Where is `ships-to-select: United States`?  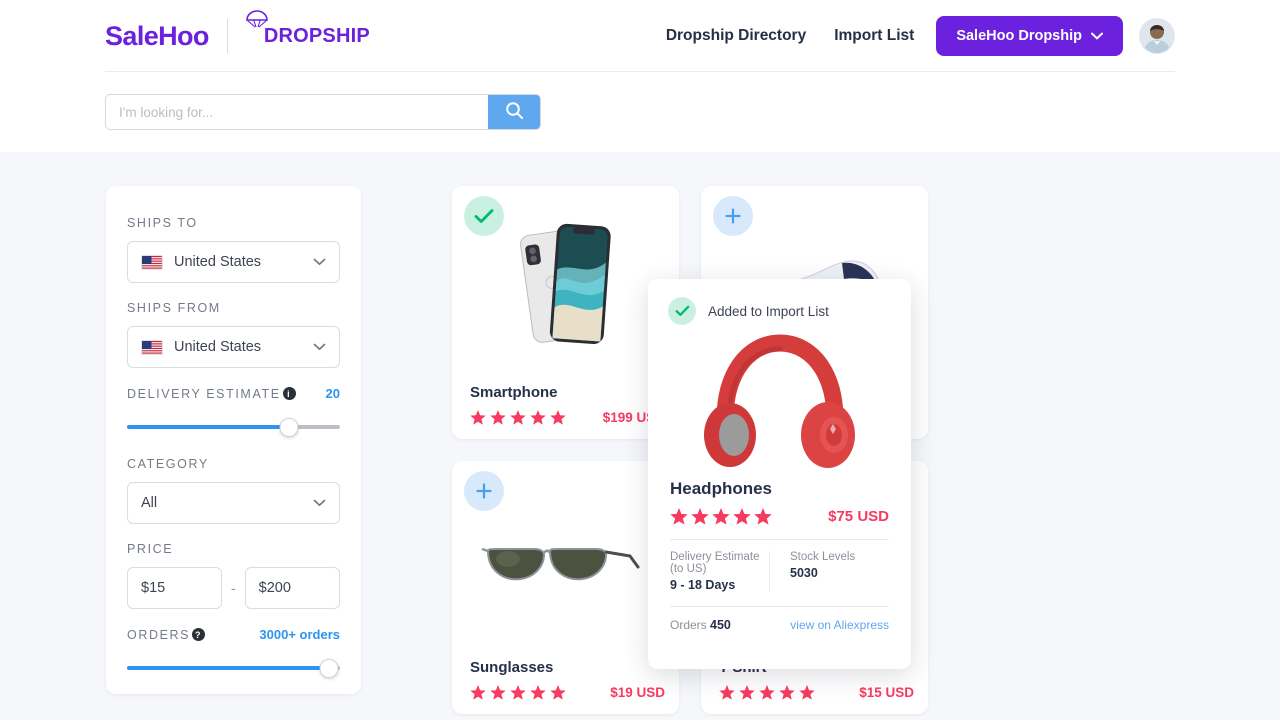
ships-to-select: United States is located at coordinates (233, 262).